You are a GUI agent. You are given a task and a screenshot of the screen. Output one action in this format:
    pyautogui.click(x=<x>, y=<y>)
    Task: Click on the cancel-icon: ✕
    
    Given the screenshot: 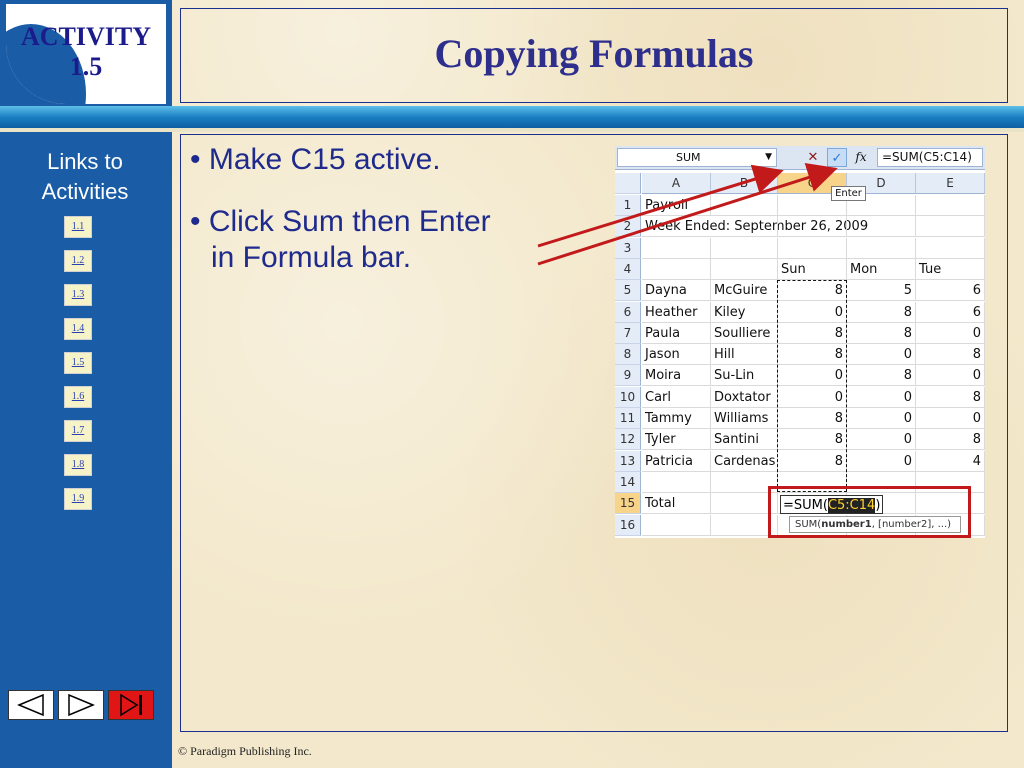 What is the action you would take?
    pyautogui.click(x=813, y=157)
    